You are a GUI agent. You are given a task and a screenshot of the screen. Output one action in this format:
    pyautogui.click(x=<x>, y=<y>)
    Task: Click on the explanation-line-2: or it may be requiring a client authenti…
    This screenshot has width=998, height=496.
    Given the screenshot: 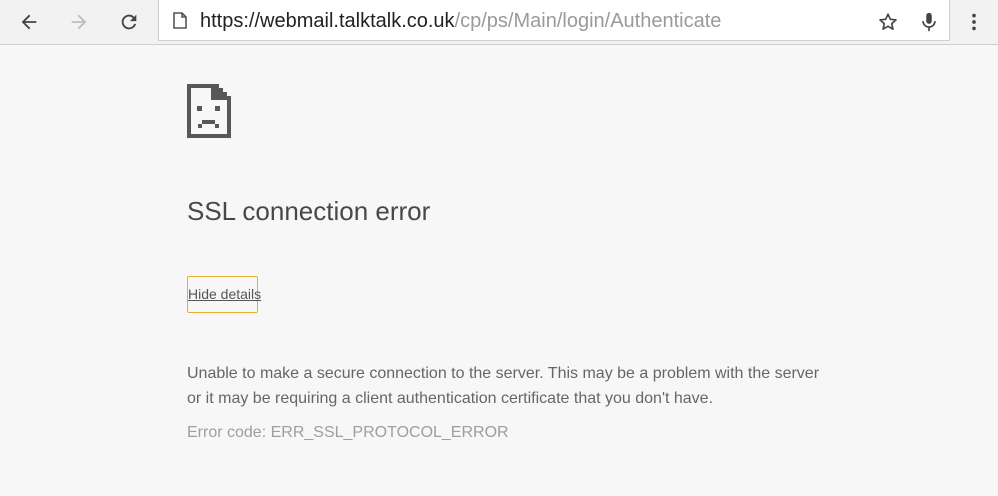 What is the action you would take?
    pyautogui.click(x=450, y=398)
    